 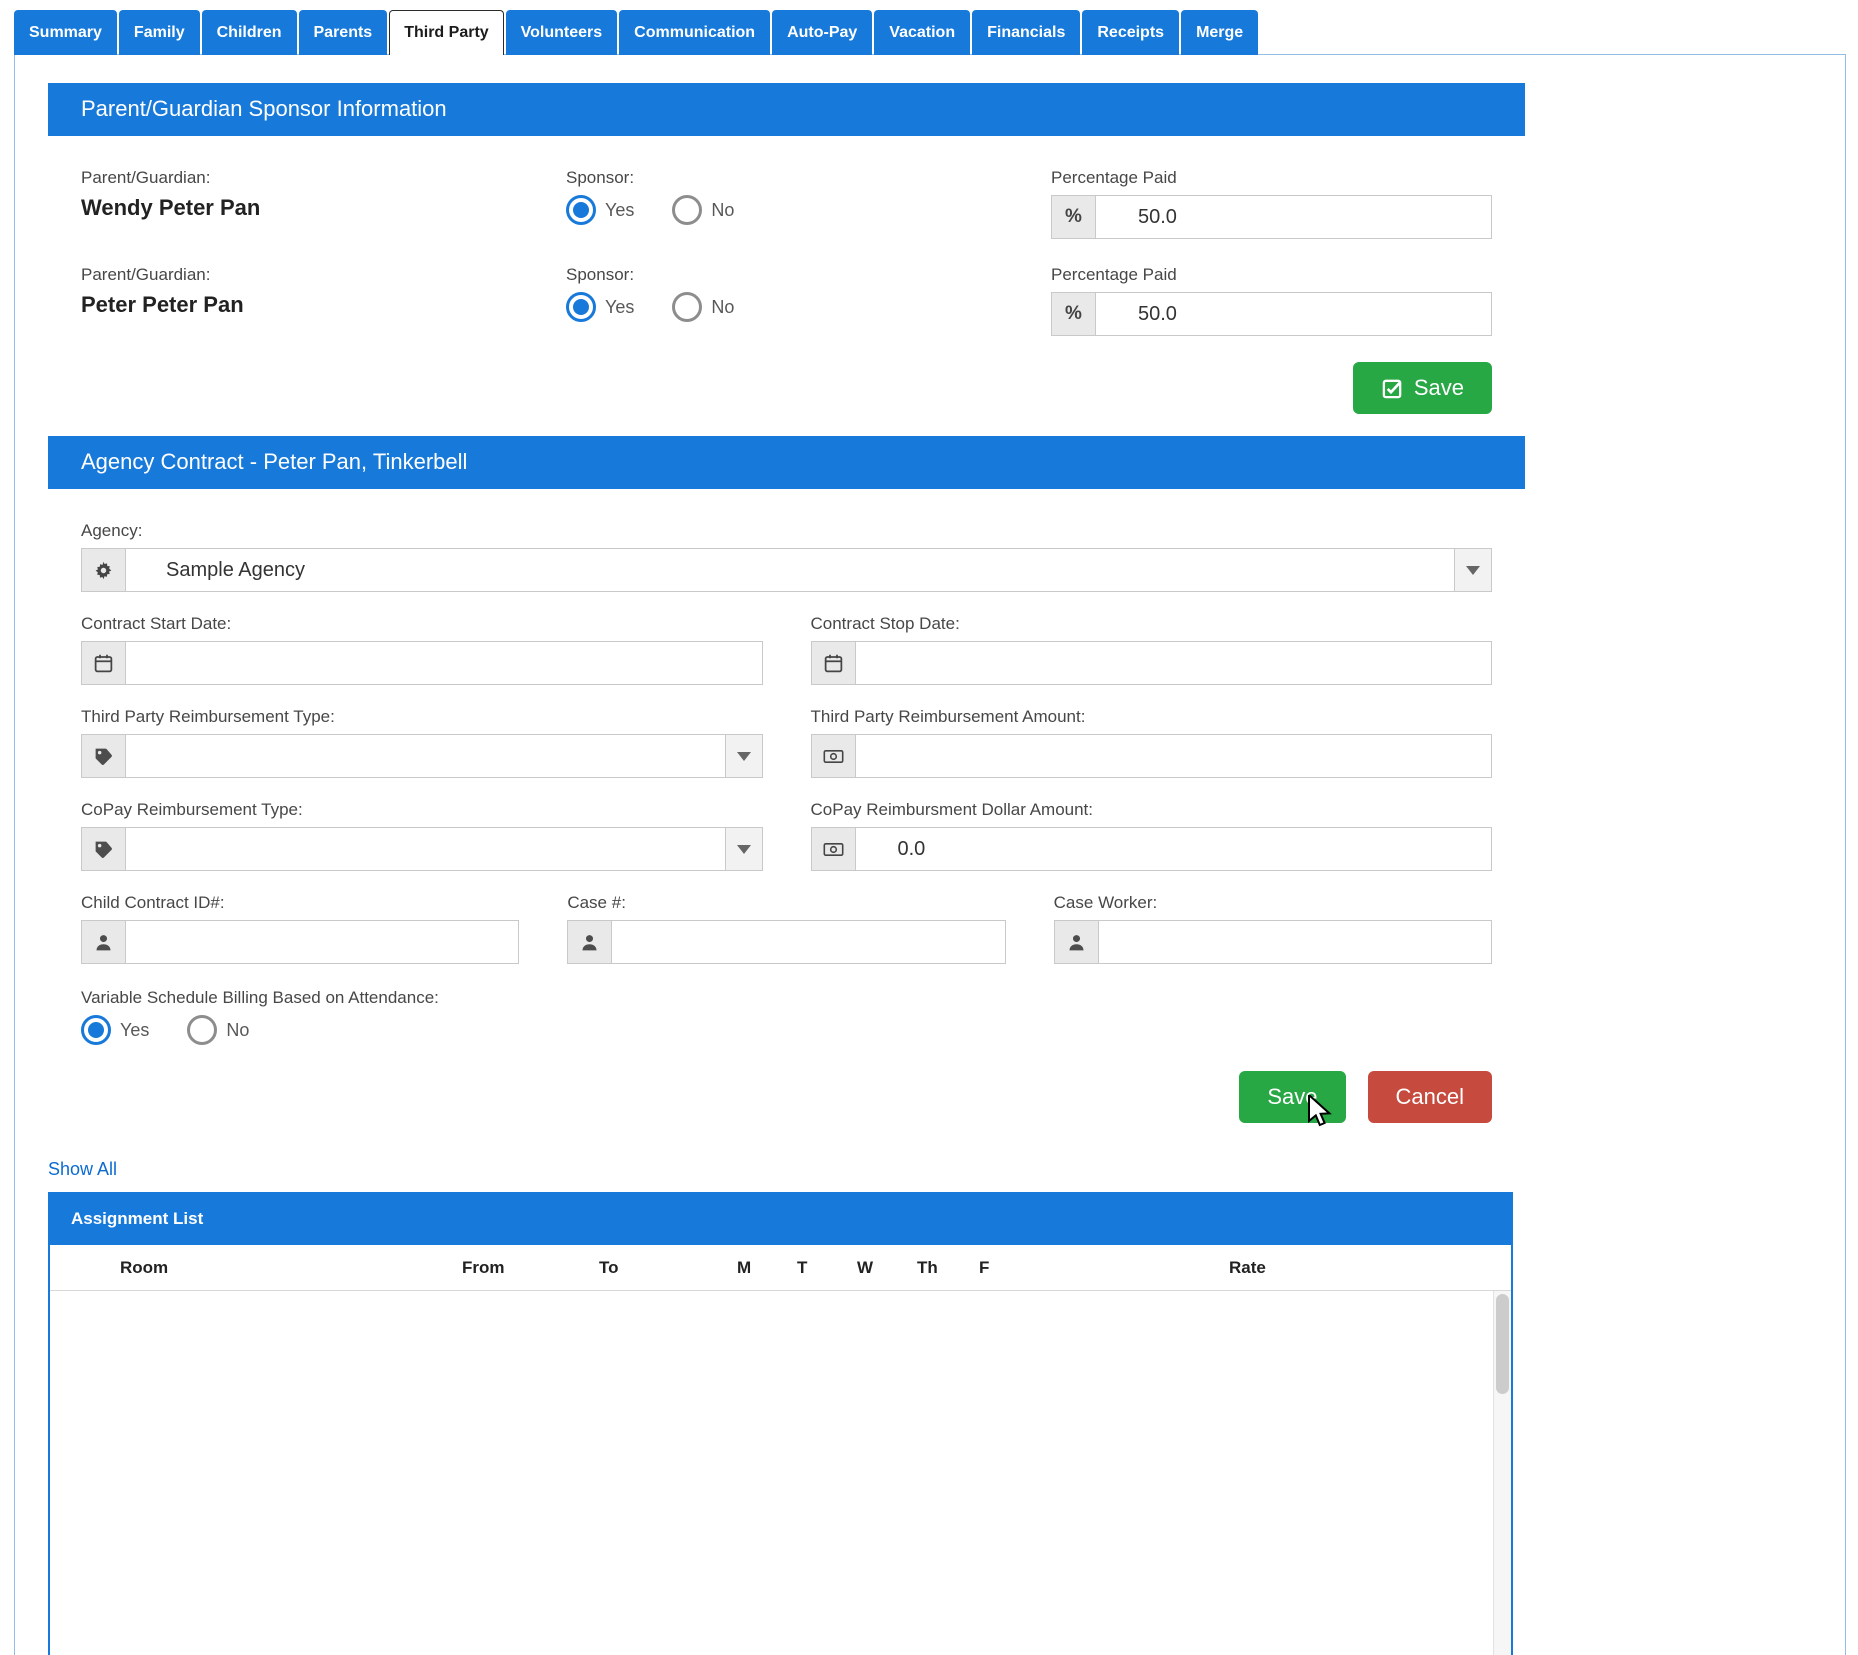 I want to click on column-to: To, so click(x=609, y=1267).